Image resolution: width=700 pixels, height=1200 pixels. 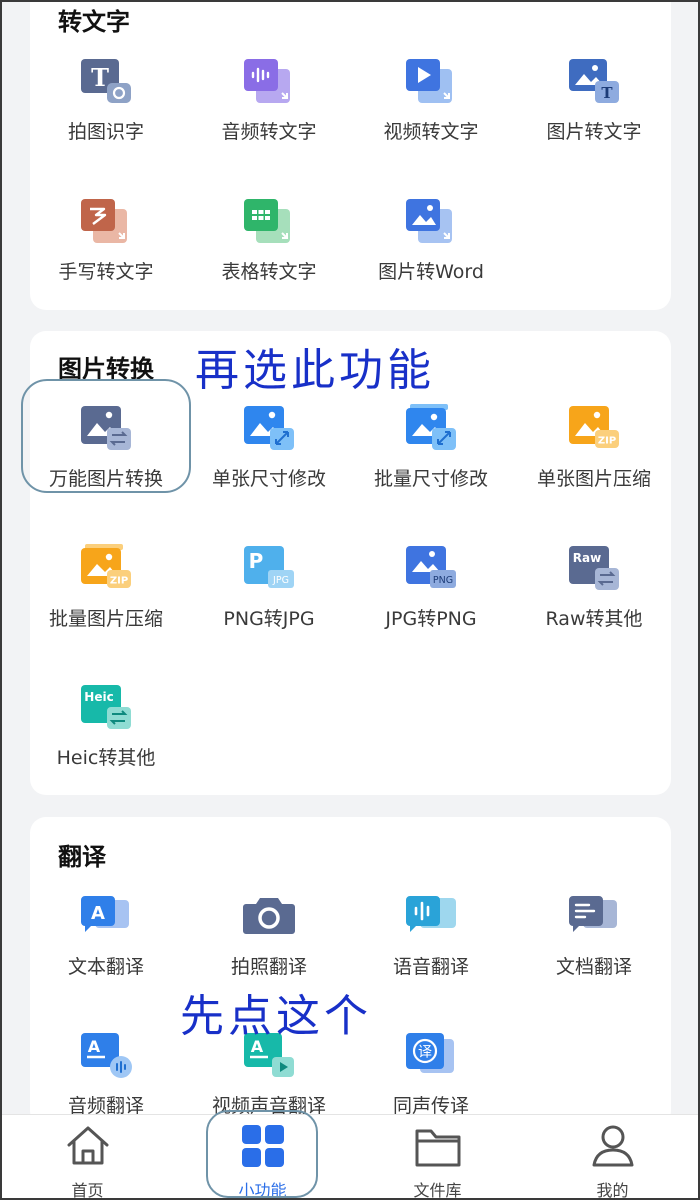 What do you see at coordinates (594, 947) in the screenshot?
I see `tool-document-translate: 文档翻译` at bounding box center [594, 947].